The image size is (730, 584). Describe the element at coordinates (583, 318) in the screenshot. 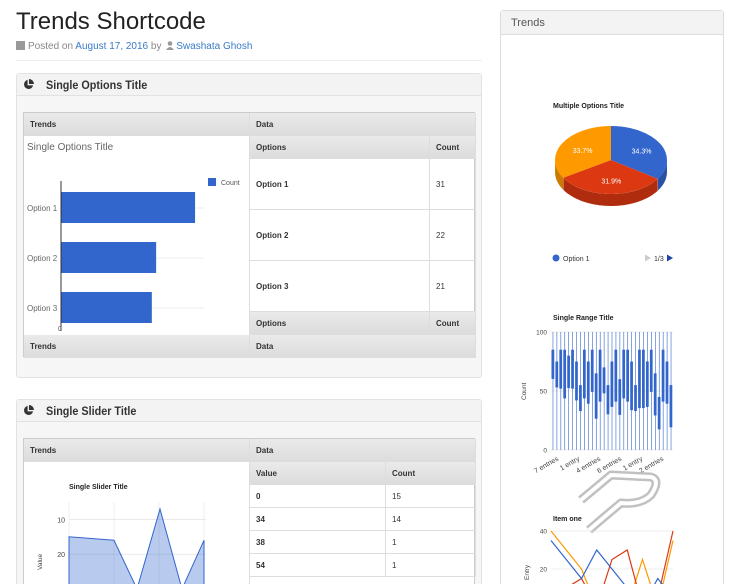

I see `range-title: Single Range Title` at that location.